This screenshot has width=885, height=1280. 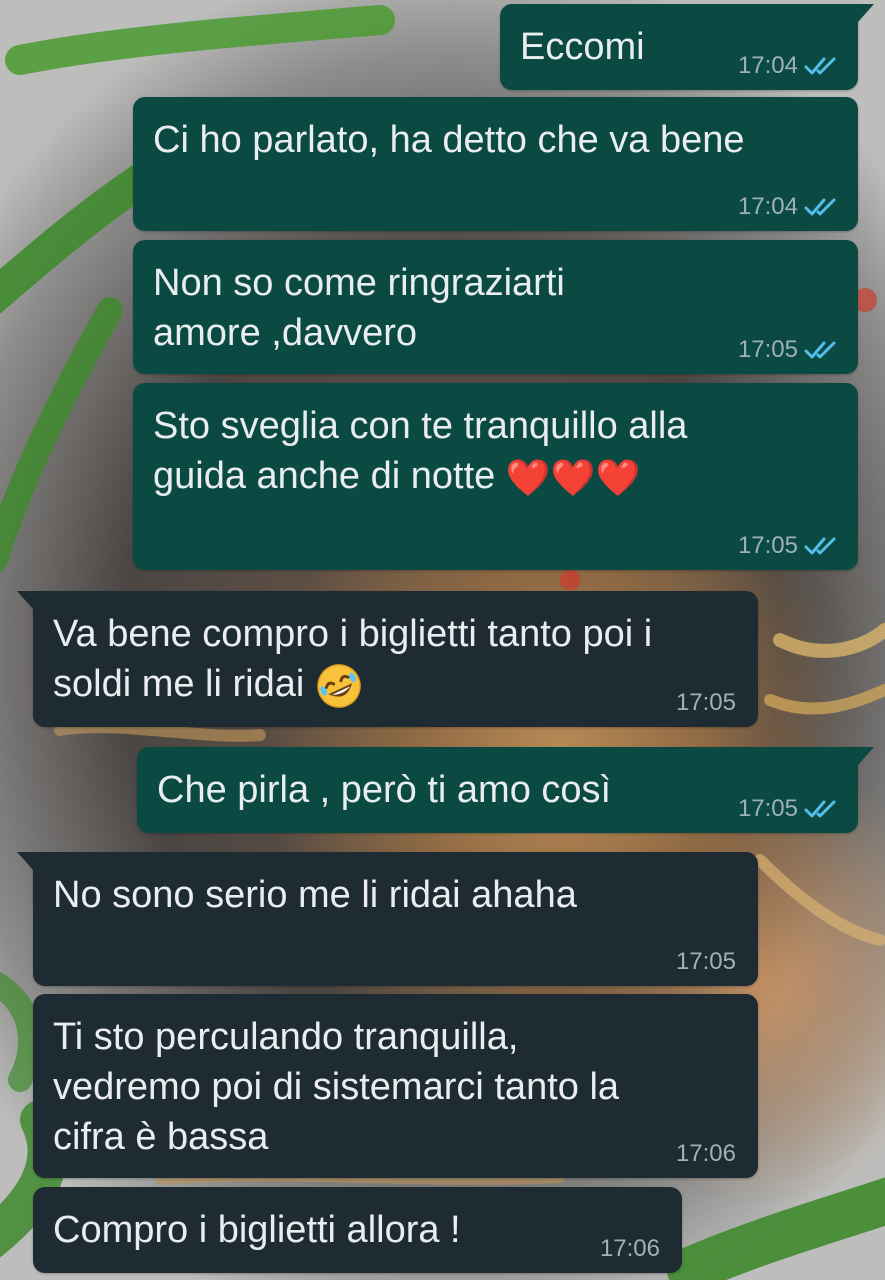 What do you see at coordinates (339, 686) in the screenshot?
I see `rolling-on-floor-laughing-icon` at bounding box center [339, 686].